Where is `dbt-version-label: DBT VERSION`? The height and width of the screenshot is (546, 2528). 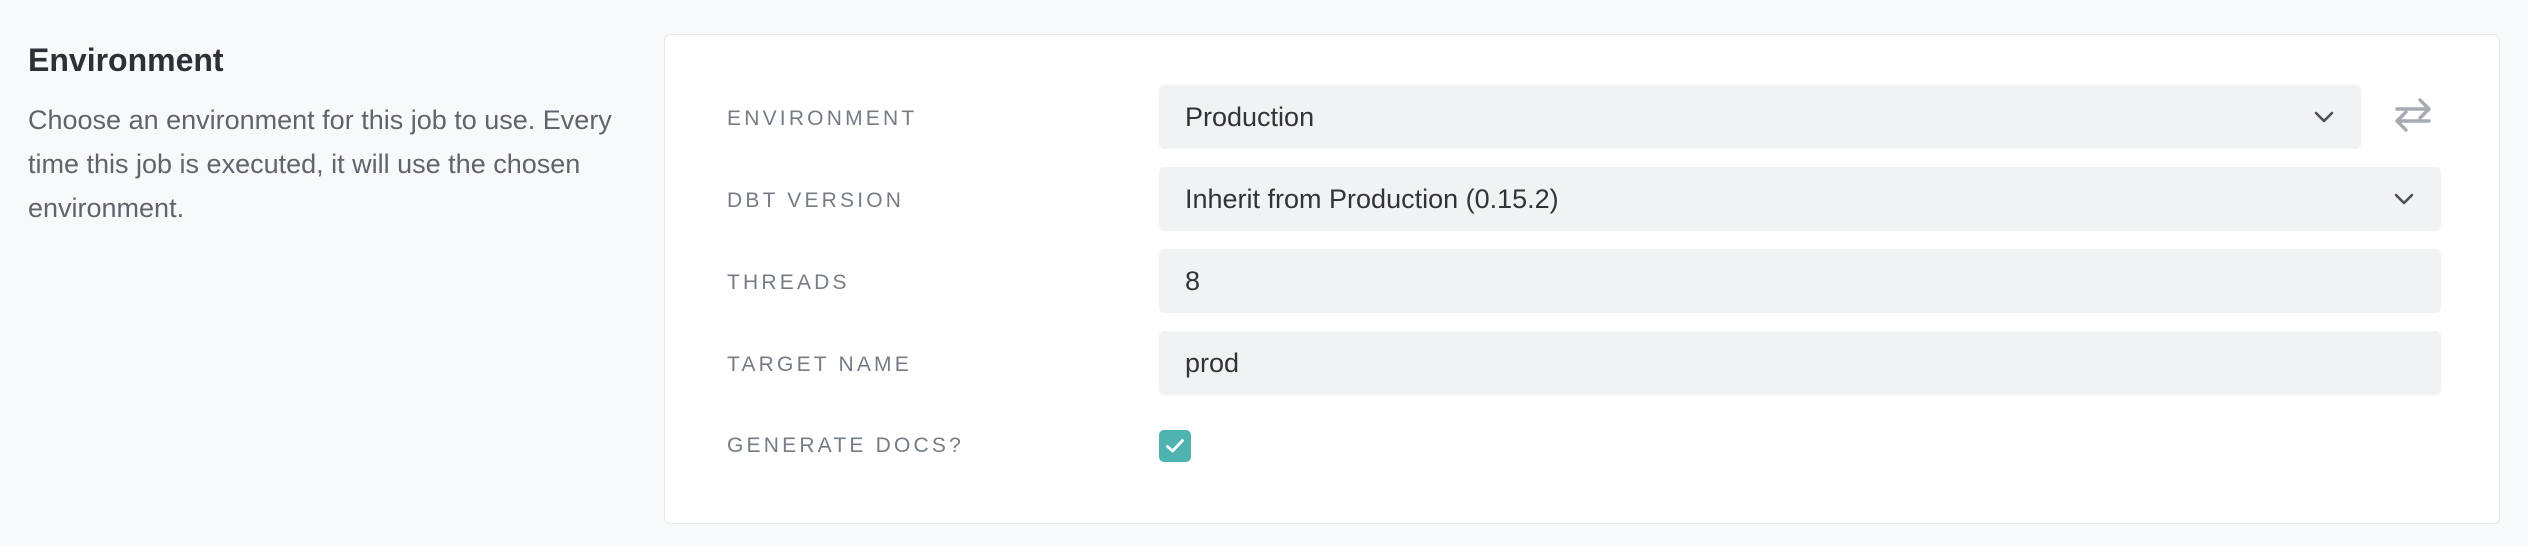 dbt-version-label: DBT VERSION is located at coordinates (816, 200).